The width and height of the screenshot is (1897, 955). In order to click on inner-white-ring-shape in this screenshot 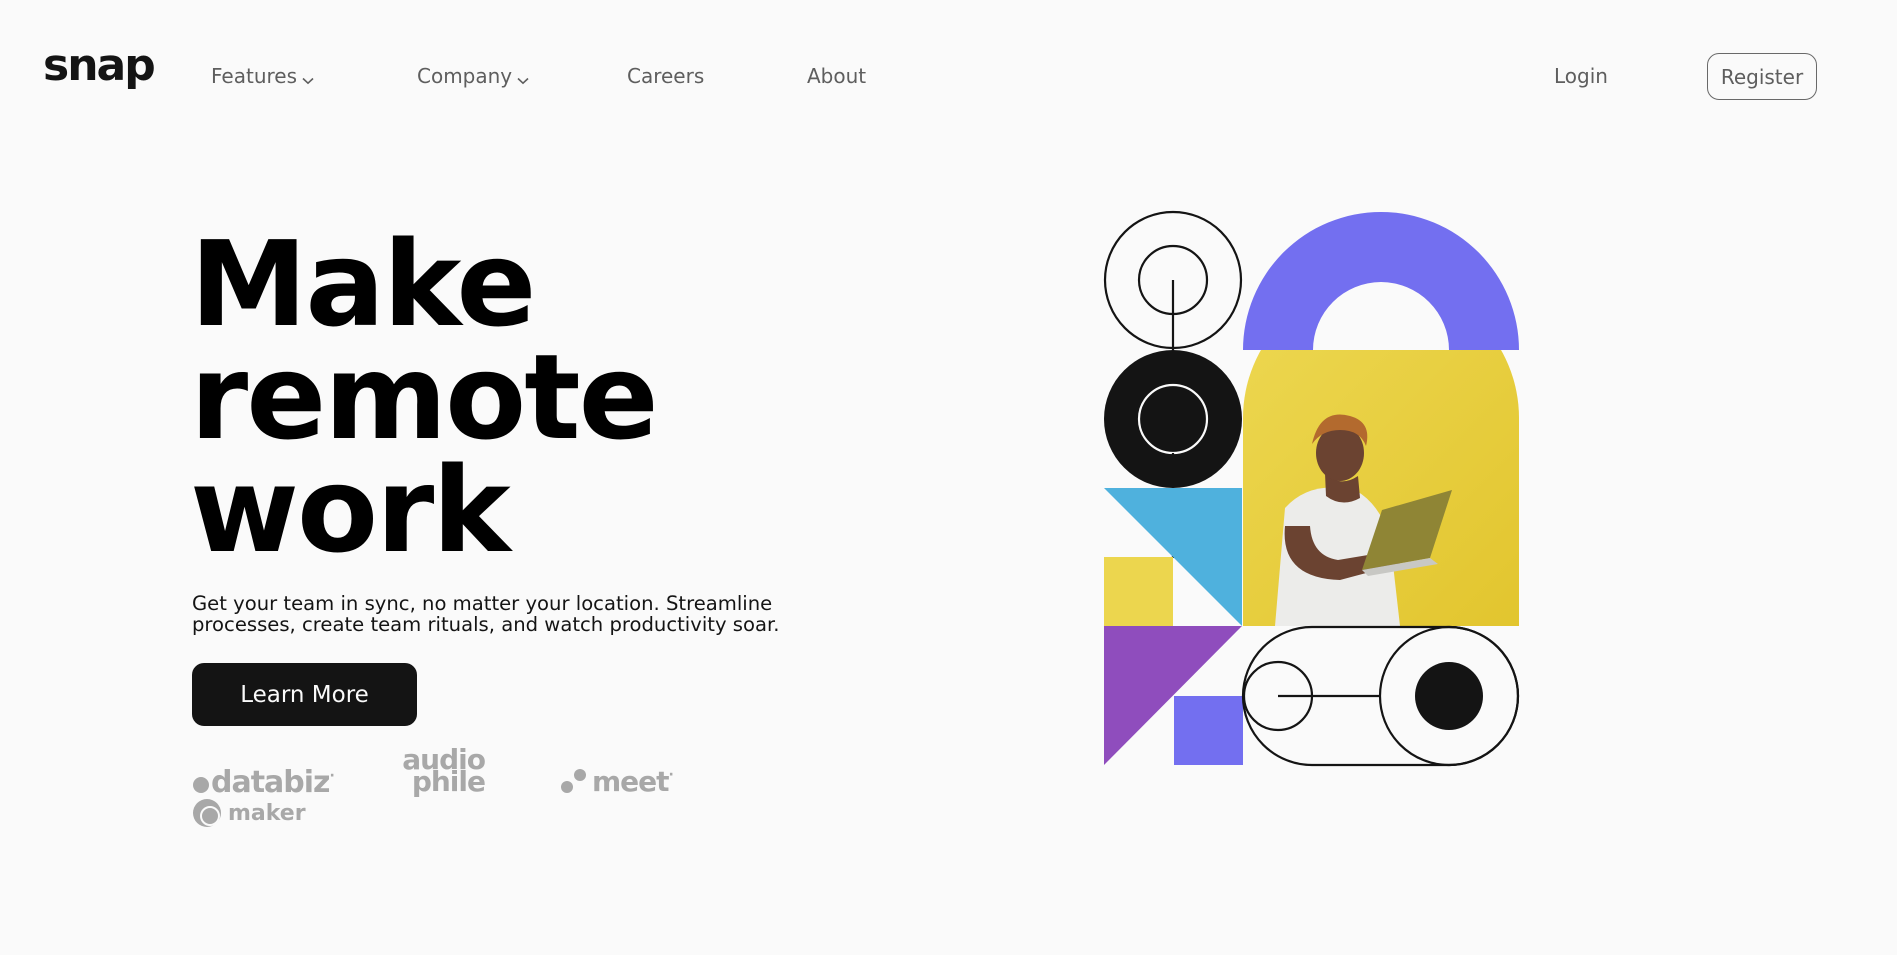, I will do `click(1173, 419)`.